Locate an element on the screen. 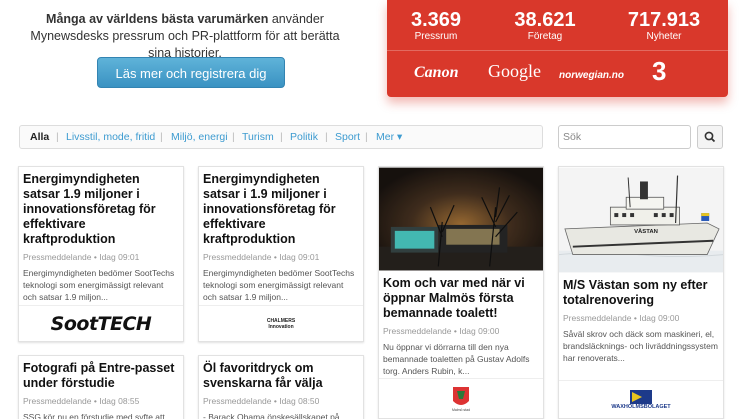  malmo-stad-logo: Malmö stad is located at coordinates (461, 399).